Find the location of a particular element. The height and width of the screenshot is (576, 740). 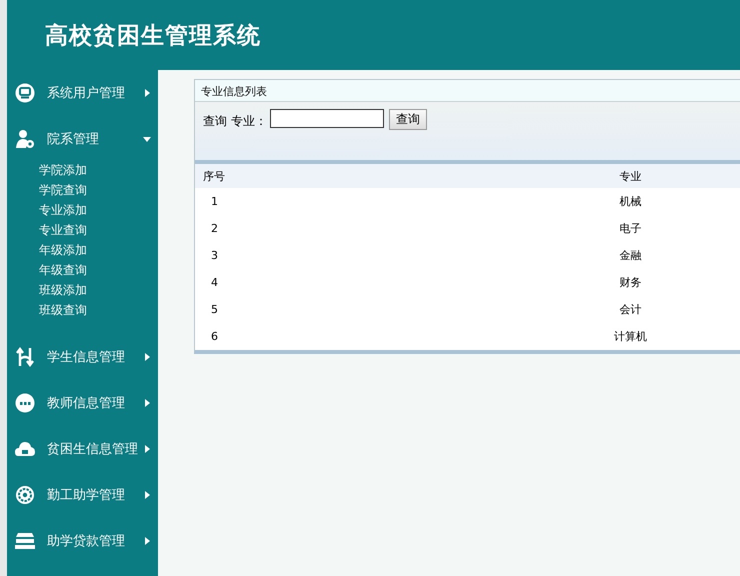

app-title: 高校贫困生管理系统 is located at coordinates (153, 36).